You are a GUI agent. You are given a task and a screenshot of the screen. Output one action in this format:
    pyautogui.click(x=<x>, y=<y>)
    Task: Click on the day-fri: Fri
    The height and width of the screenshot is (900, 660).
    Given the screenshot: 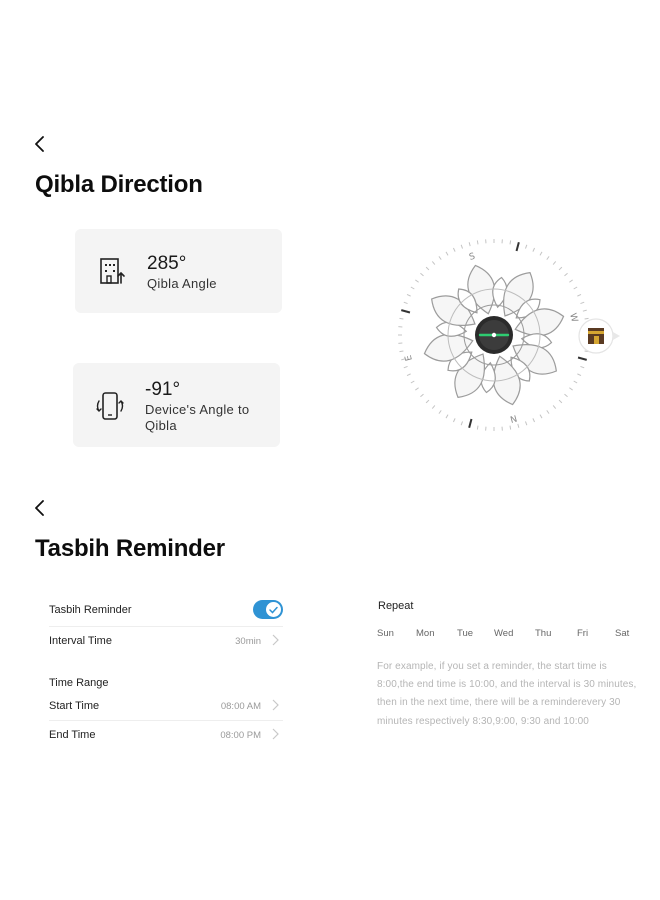 What is the action you would take?
    pyautogui.click(x=582, y=633)
    